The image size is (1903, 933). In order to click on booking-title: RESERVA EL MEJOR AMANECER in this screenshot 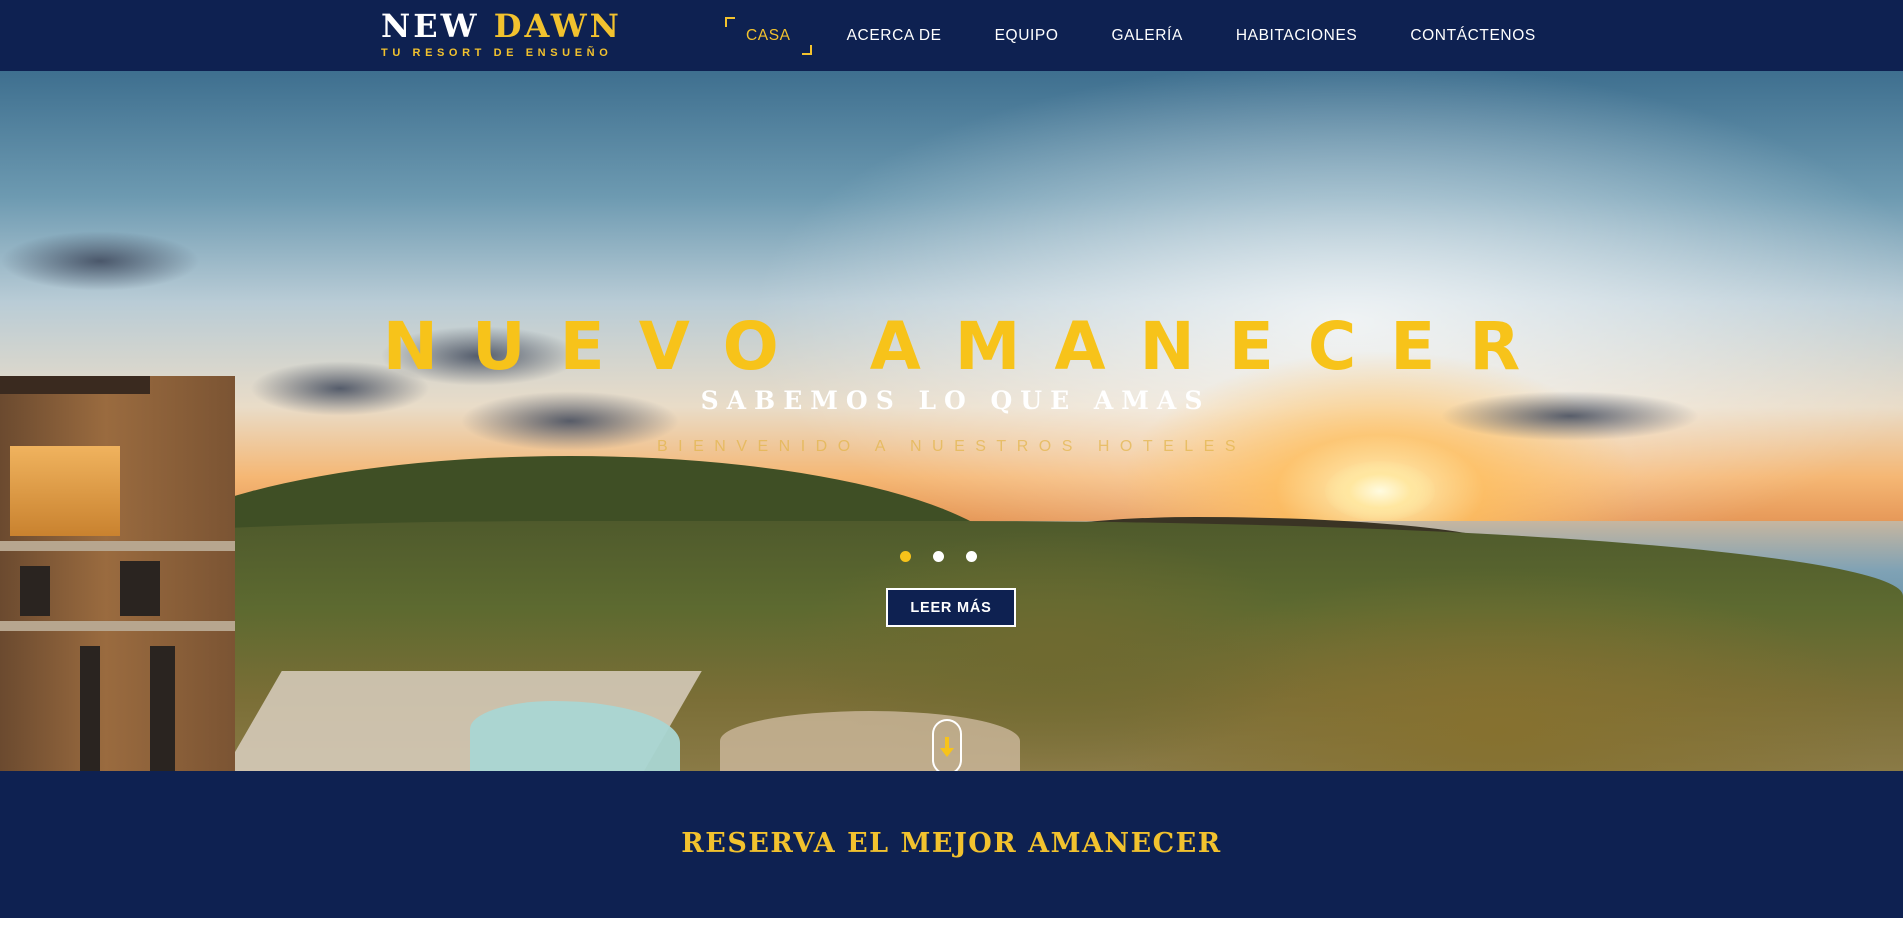, I will do `click(951, 843)`.